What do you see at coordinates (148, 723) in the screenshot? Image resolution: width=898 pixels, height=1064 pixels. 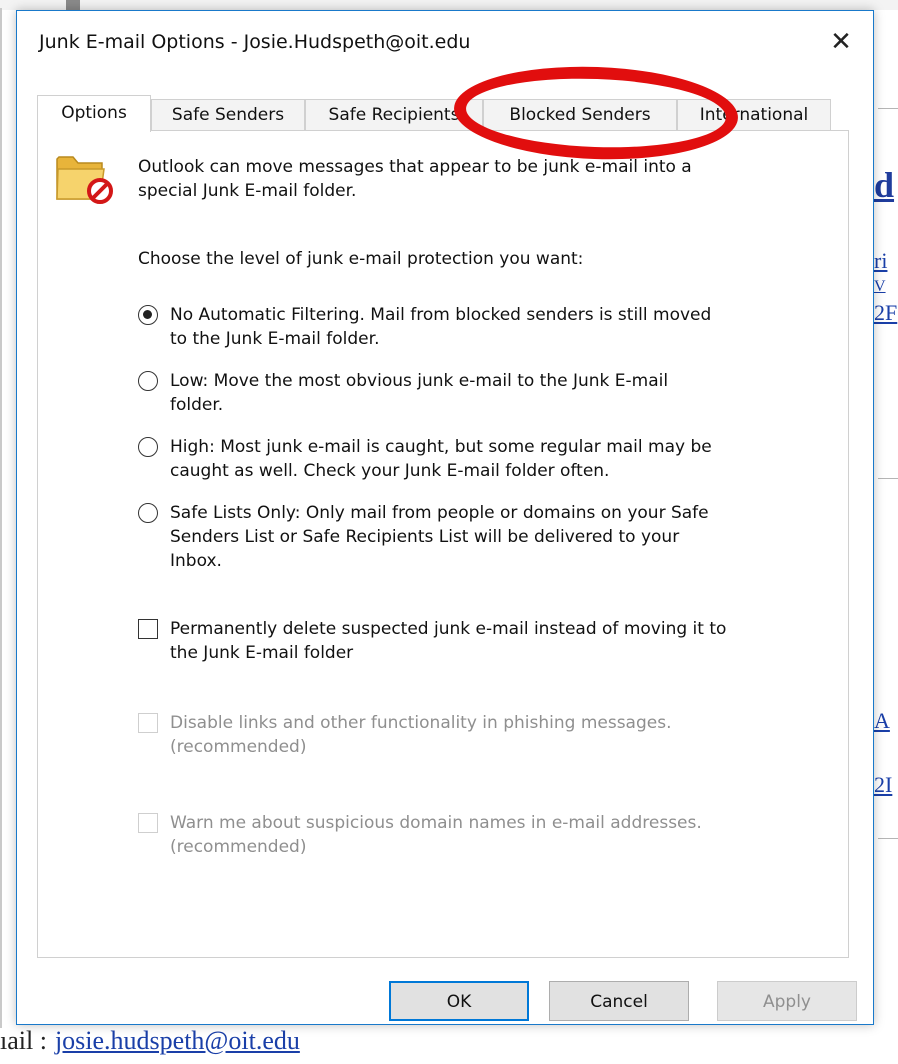 I see `disable-links-checkbox` at bounding box center [148, 723].